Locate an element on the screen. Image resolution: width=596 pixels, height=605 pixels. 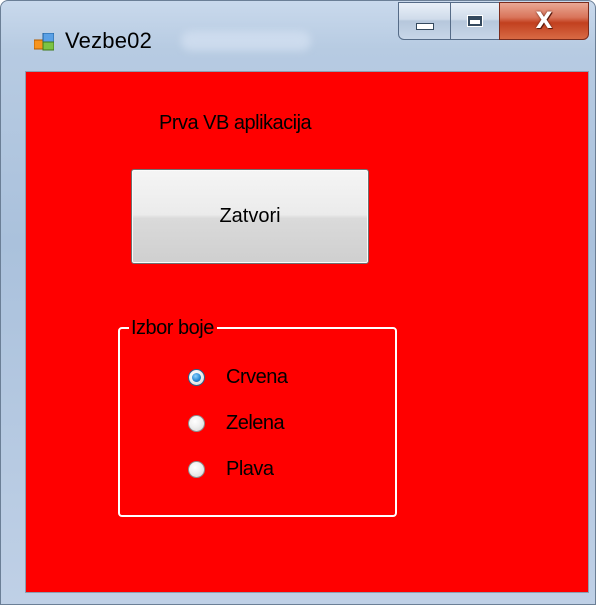
close-window-button: X is located at coordinates (544, 21).